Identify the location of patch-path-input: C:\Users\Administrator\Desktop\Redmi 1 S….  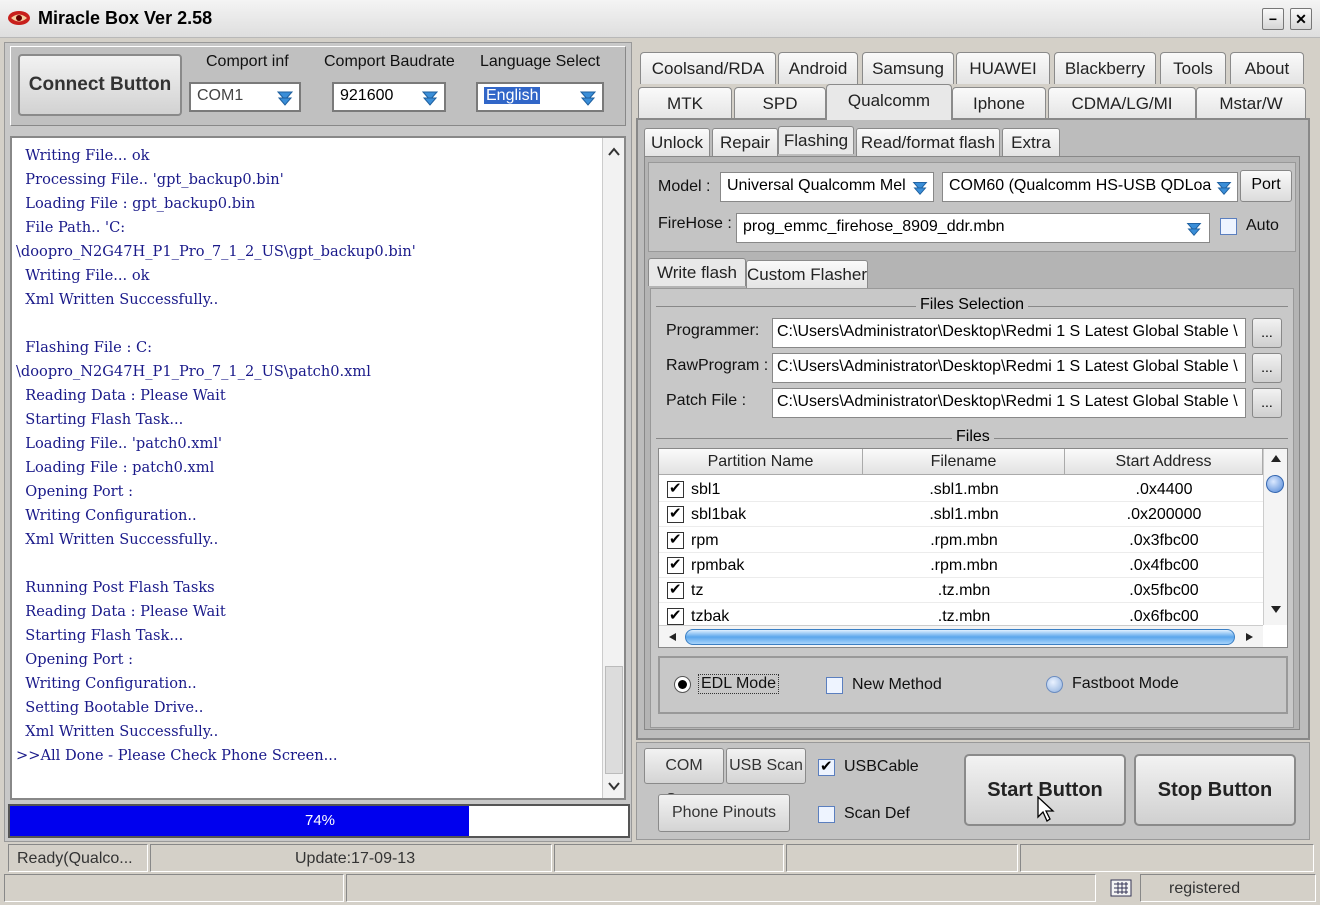
(1009, 403).